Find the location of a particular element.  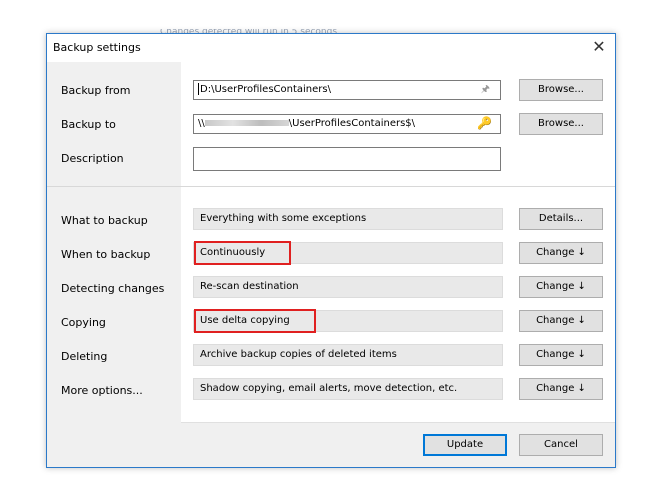

change-when-button: Change ↓ is located at coordinates (561, 253).